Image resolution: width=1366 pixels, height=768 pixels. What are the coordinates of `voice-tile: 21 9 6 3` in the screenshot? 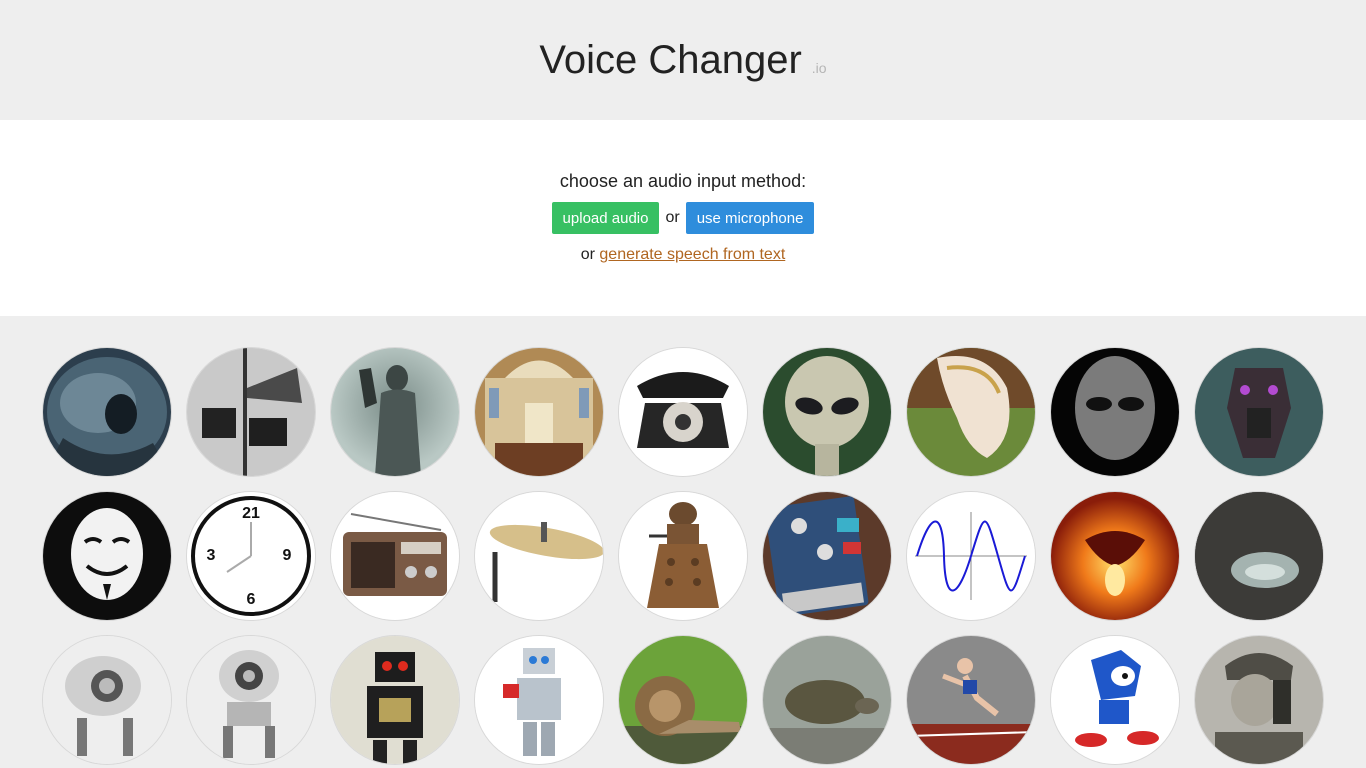 It's located at (251, 556).